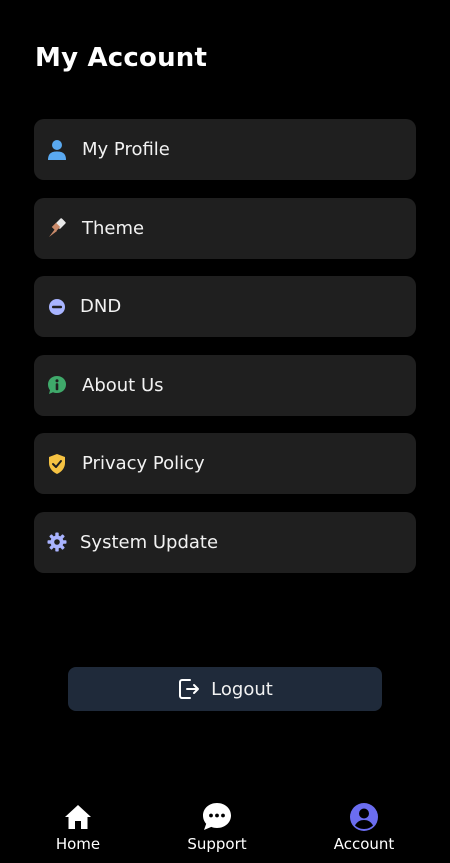 The height and width of the screenshot is (863, 450). What do you see at coordinates (57, 307) in the screenshot?
I see `minus-circle-icon` at bounding box center [57, 307].